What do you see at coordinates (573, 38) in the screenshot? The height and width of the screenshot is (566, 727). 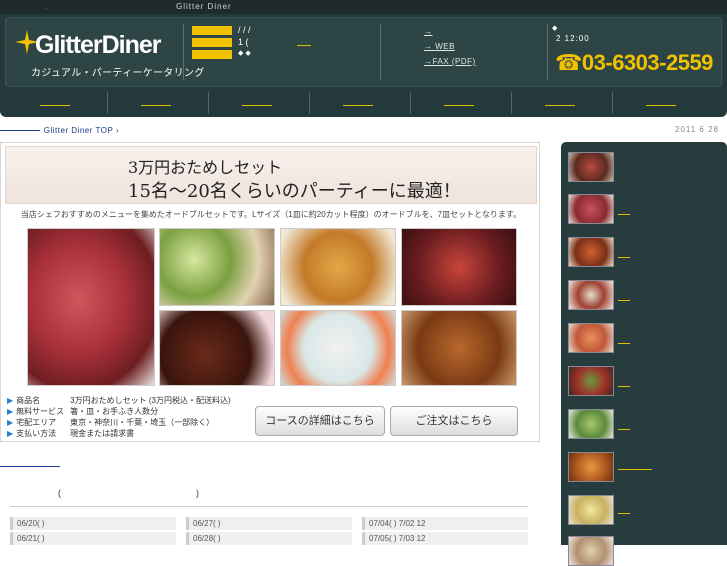 I see `business-hours: 2 12:00` at bounding box center [573, 38].